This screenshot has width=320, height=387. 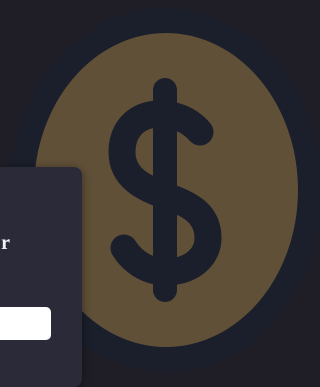 I want to click on card-title: r, so click(x=5, y=243).